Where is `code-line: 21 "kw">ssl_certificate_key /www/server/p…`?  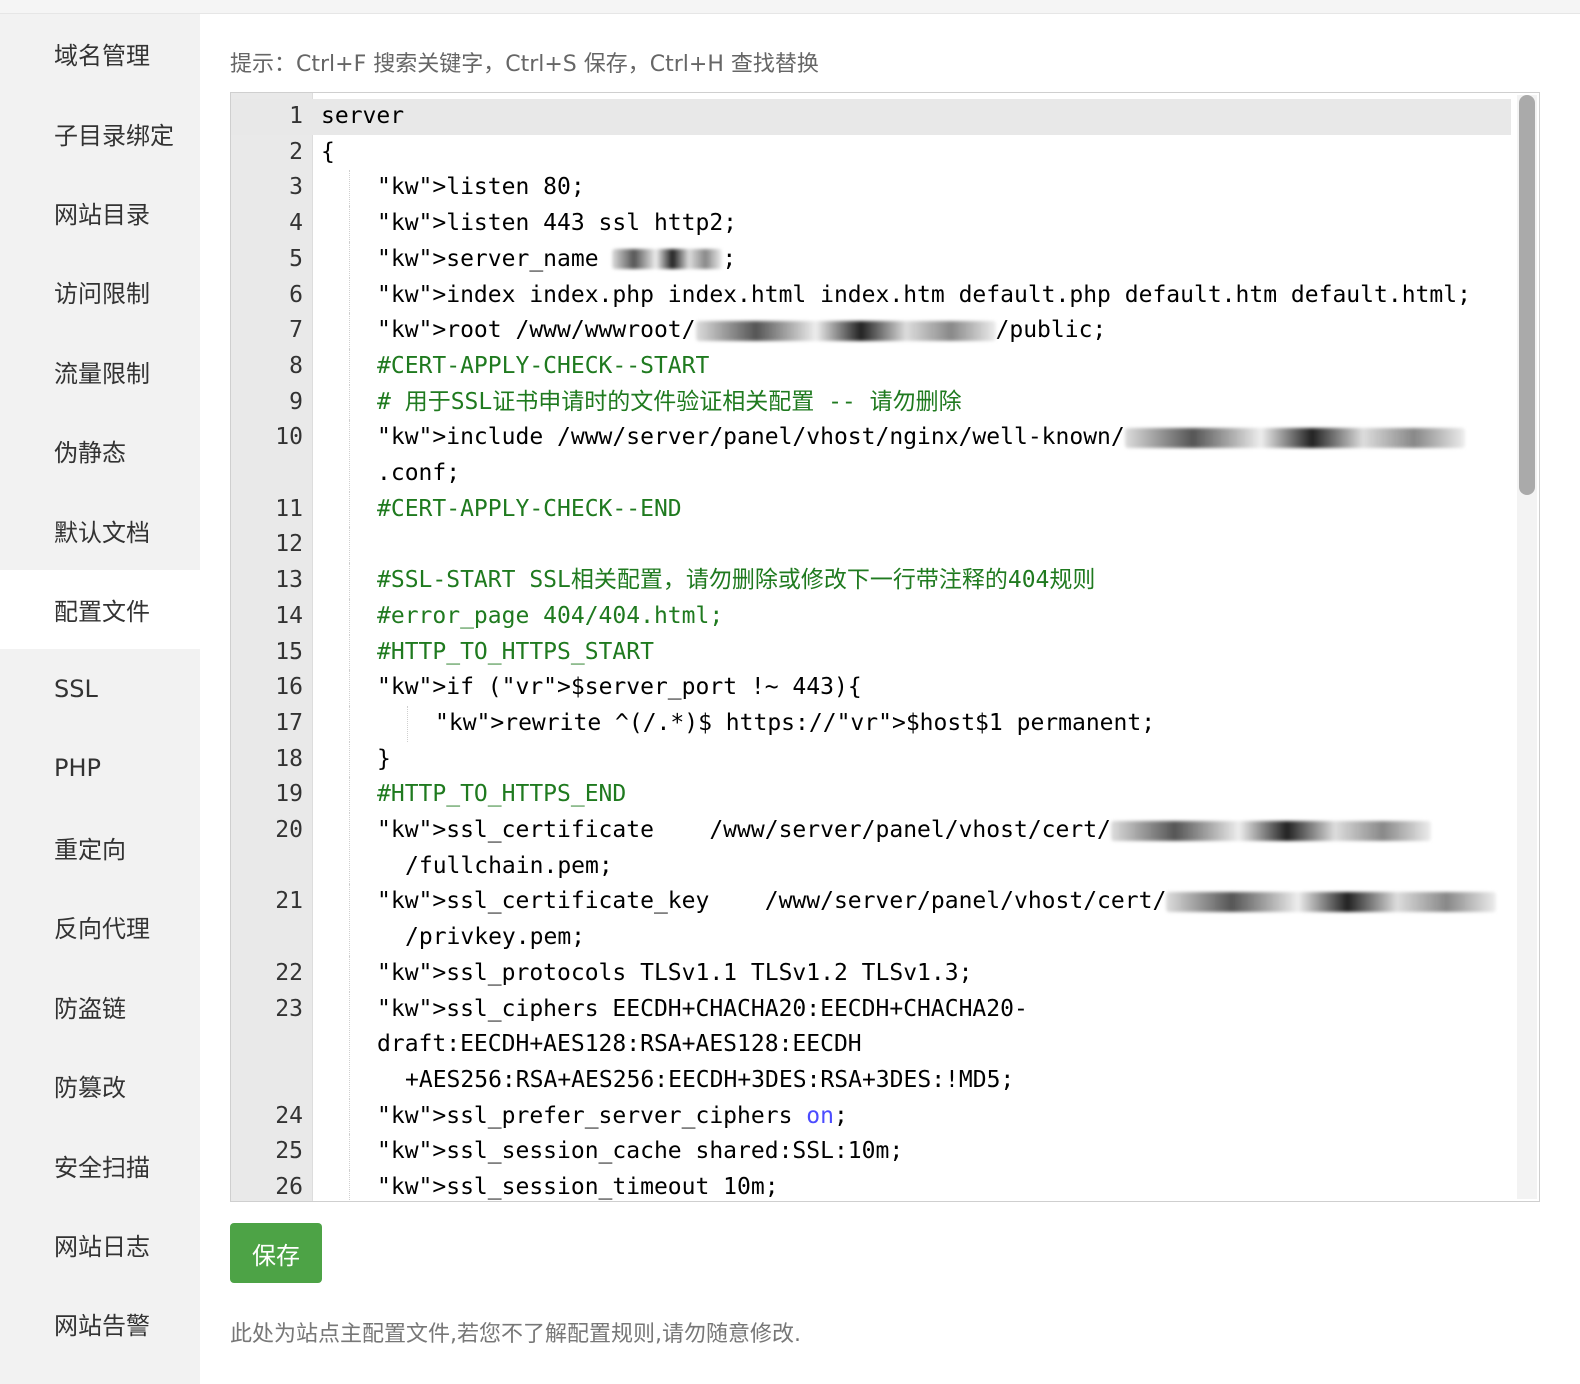 code-line: 21 "kw">ssl_certificate_key /www/server/p… is located at coordinates (871, 920).